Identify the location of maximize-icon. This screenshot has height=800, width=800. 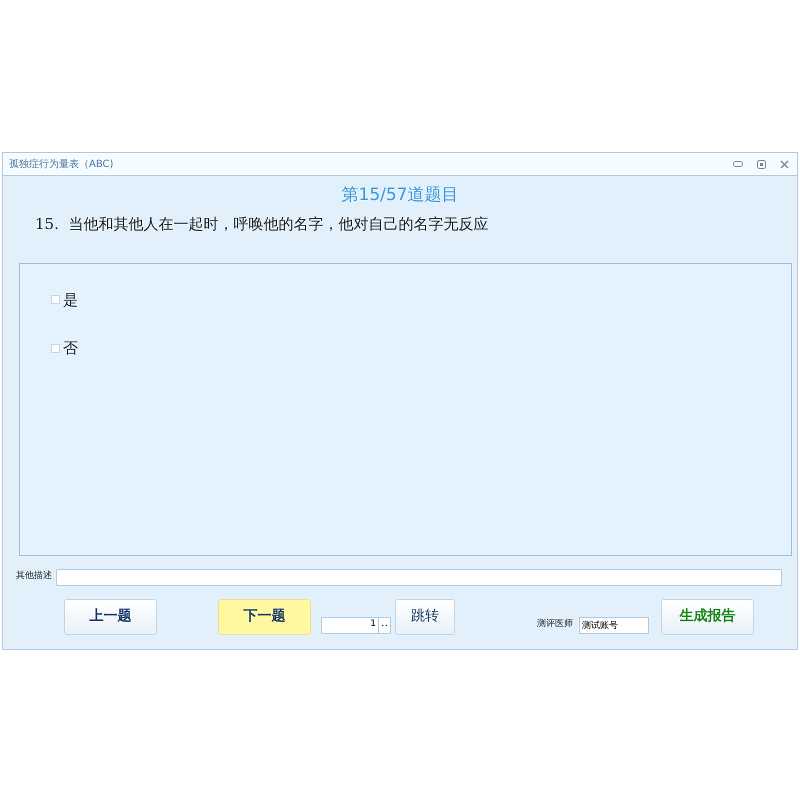
(761, 164).